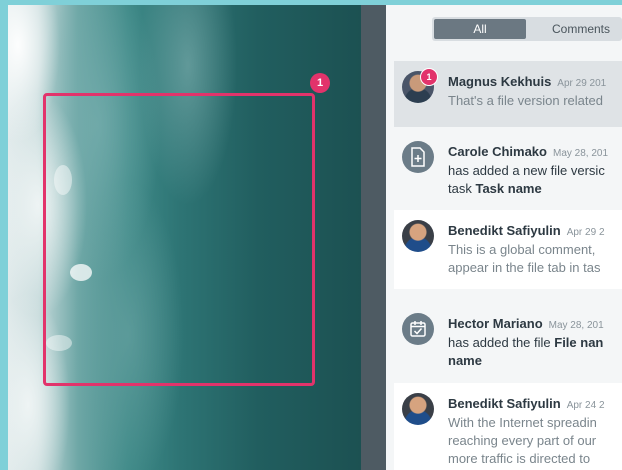 The image size is (622, 470). I want to click on timestamp: Apr 29 2, so click(585, 232).